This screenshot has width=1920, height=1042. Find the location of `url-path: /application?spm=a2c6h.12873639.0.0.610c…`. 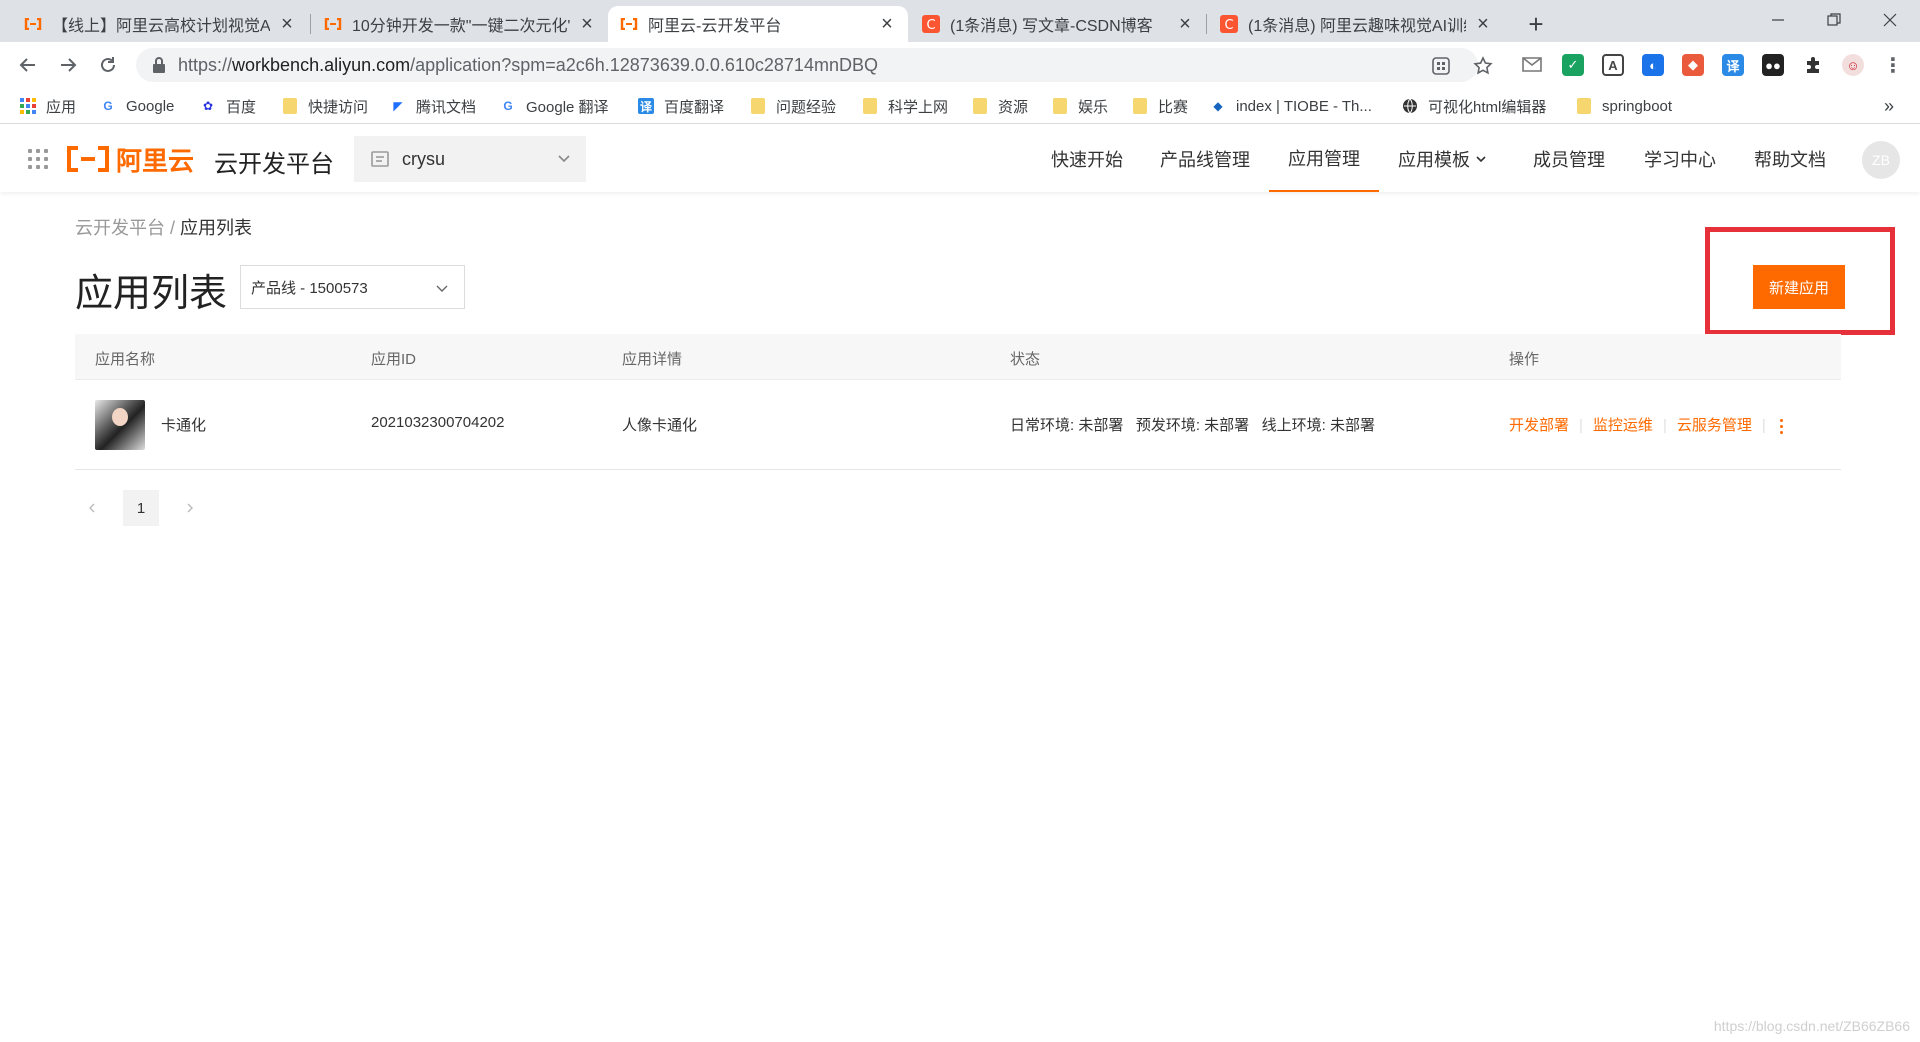

url-path: /application?spm=a2c6h.12873639.0.0.610c… is located at coordinates (644, 64).